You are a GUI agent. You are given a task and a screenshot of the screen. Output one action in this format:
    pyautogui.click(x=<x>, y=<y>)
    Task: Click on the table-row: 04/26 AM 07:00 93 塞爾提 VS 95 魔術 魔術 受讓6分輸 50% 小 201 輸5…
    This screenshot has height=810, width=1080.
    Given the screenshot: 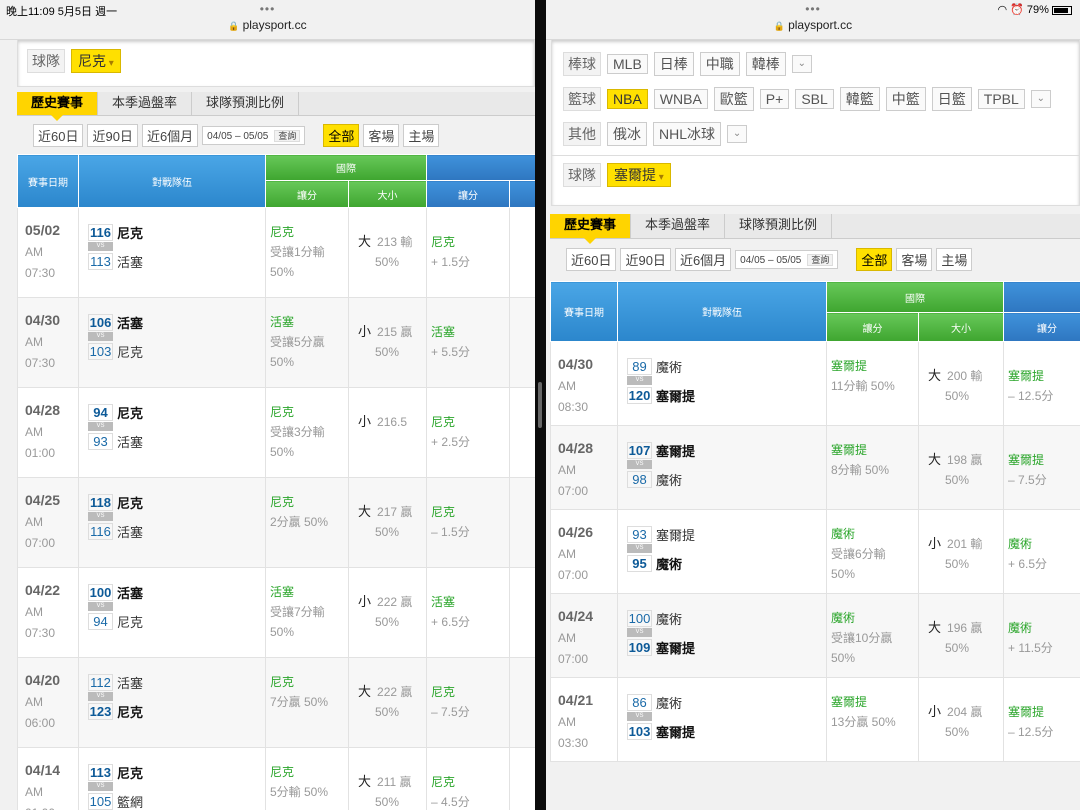 What is the action you would take?
    pyautogui.click(x=815, y=551)
    